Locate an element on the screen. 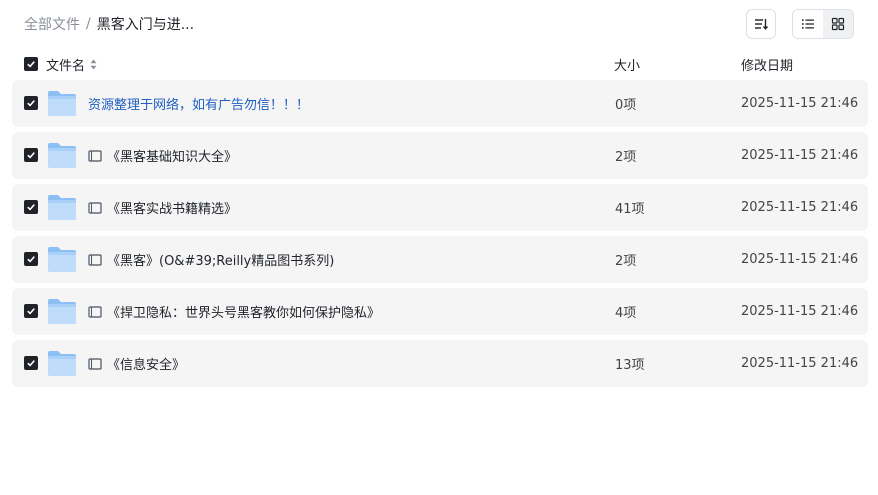 The height and width of the screenshot is (495, 878). file-row: 《黑客实战书籍精选》 41项 2025-11-15 21:46 is located at coordinates (440, 207).